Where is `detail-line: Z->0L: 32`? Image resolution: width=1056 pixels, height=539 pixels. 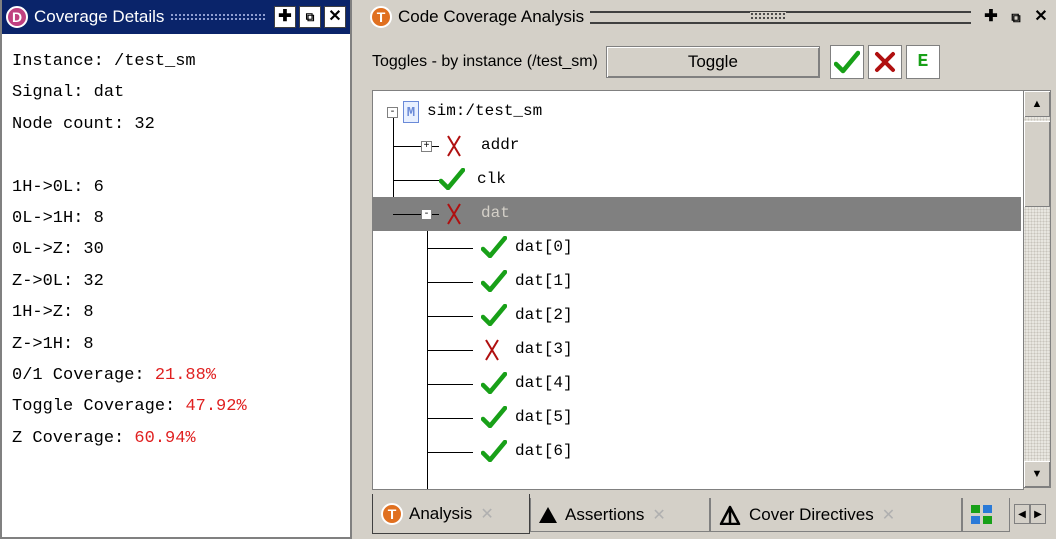
detail-line: Z->0L: 32 is located at coordinates (129, 281).